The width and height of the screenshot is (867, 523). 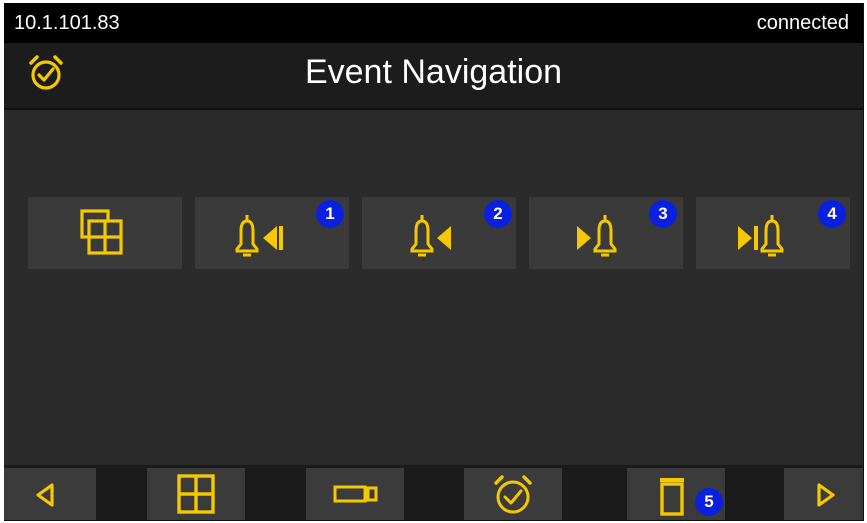 I want to click on alarm-button, so click(x=513, y=494).